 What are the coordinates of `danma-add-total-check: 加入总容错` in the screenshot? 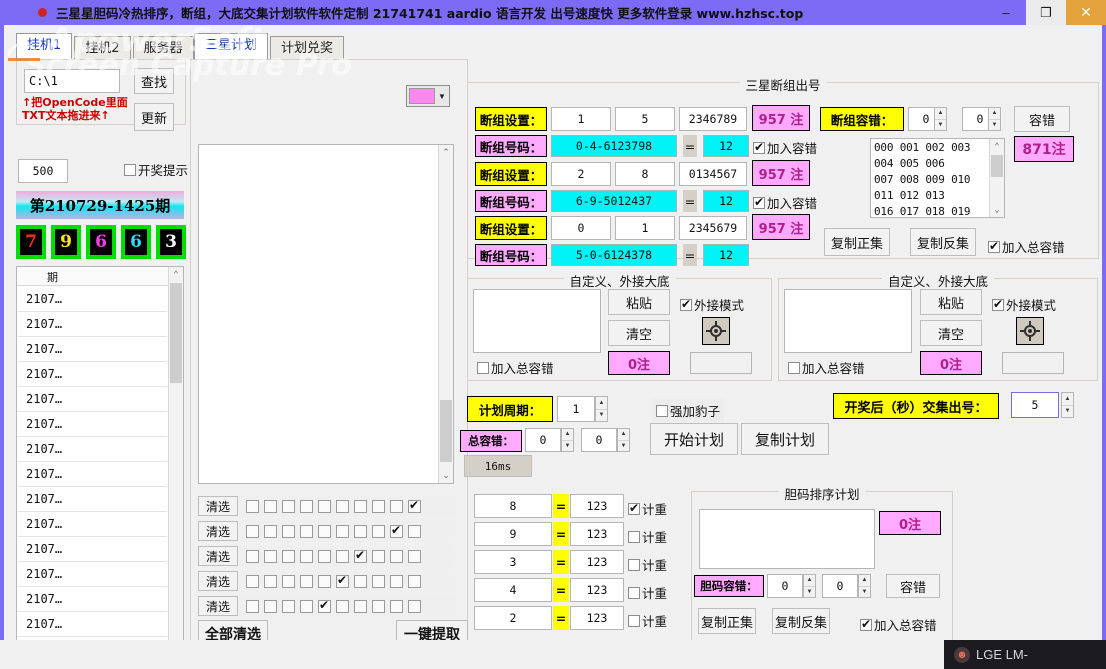 It's located at (898, 624).